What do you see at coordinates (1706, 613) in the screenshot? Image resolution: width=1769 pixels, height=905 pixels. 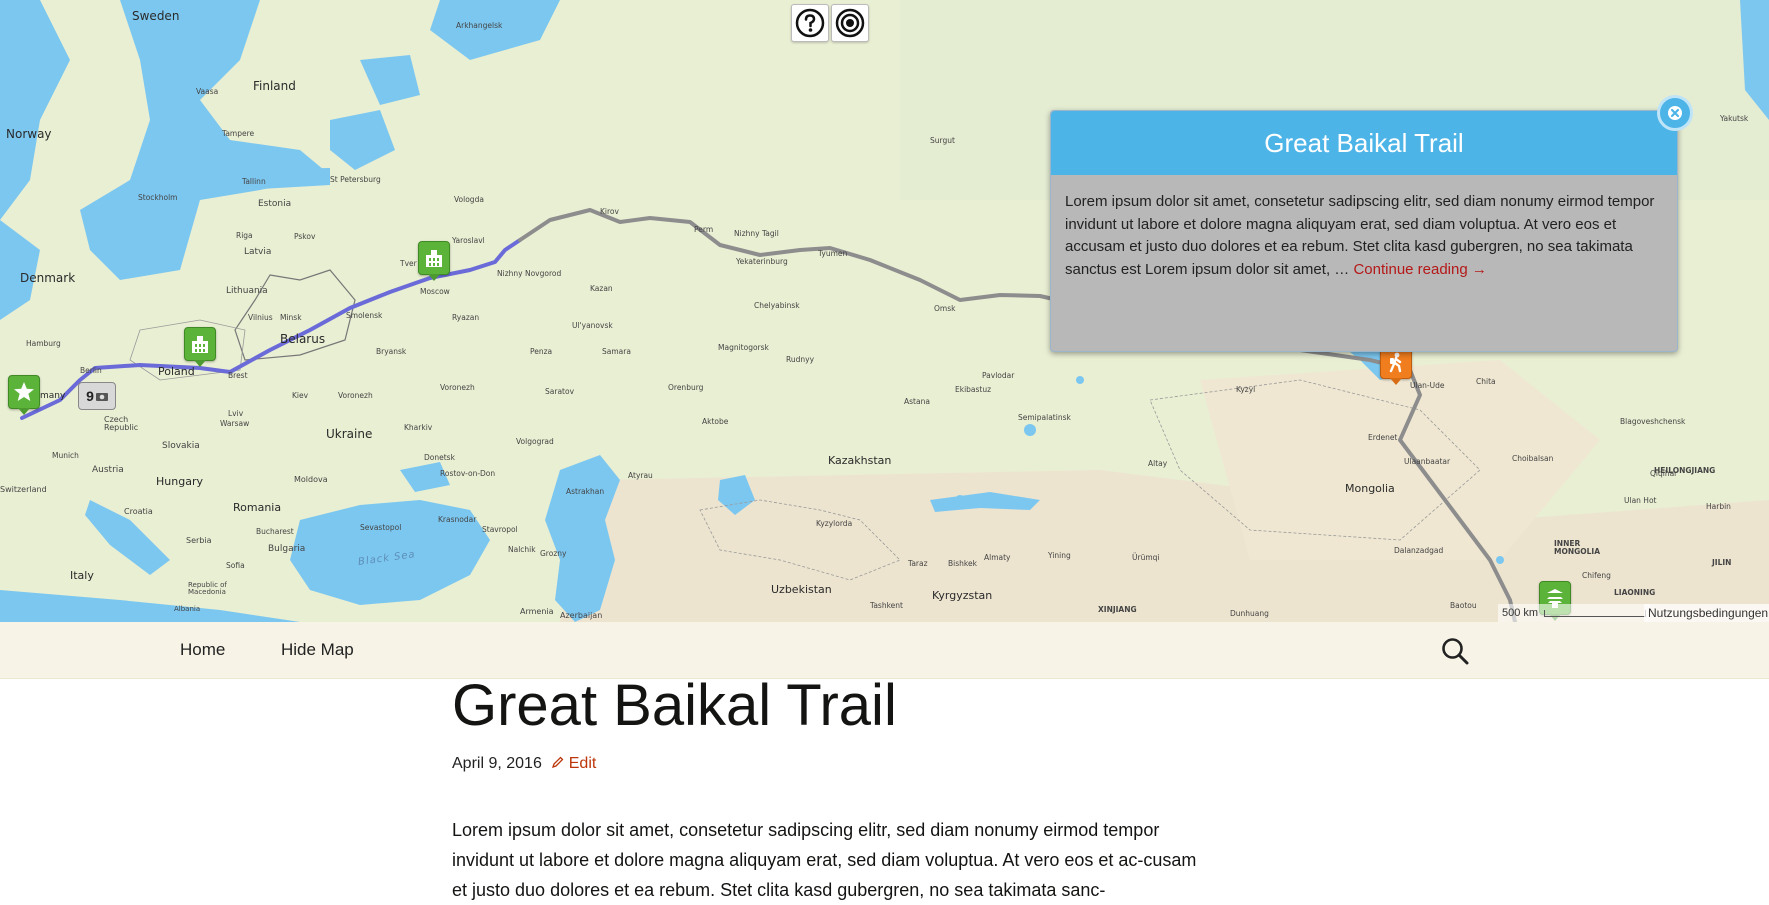 I see `terms-link: Nutzungsbedingungen` at bounding box center [1706, 613].